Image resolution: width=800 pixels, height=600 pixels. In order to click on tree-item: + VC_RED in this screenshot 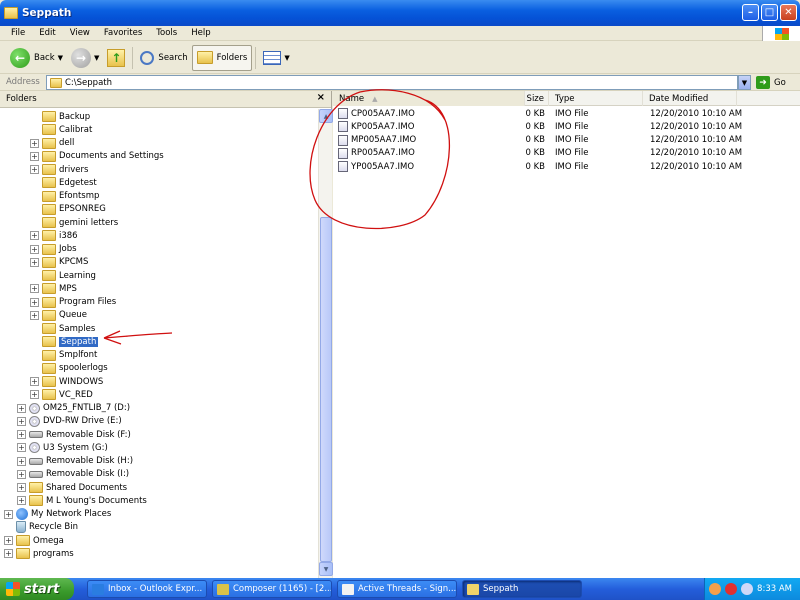, I will do `click(61, 394)`.